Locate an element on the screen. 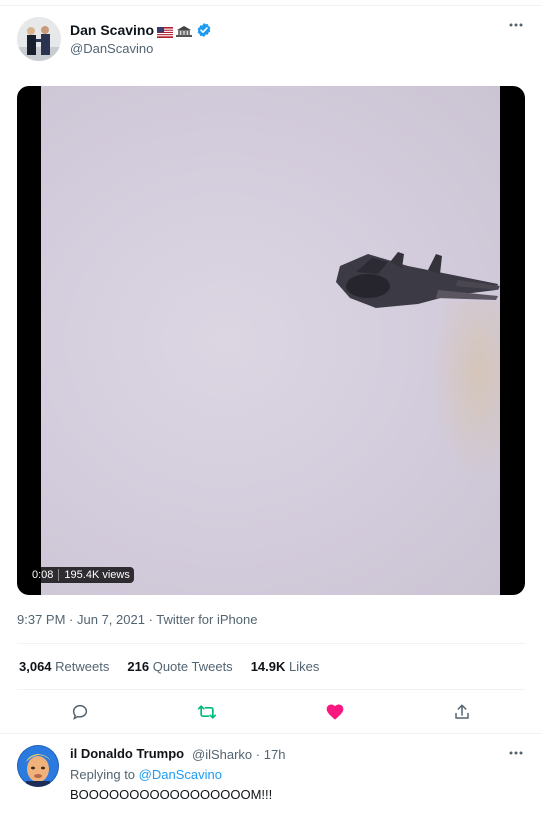  share-button is located at coordinates (462, 712).